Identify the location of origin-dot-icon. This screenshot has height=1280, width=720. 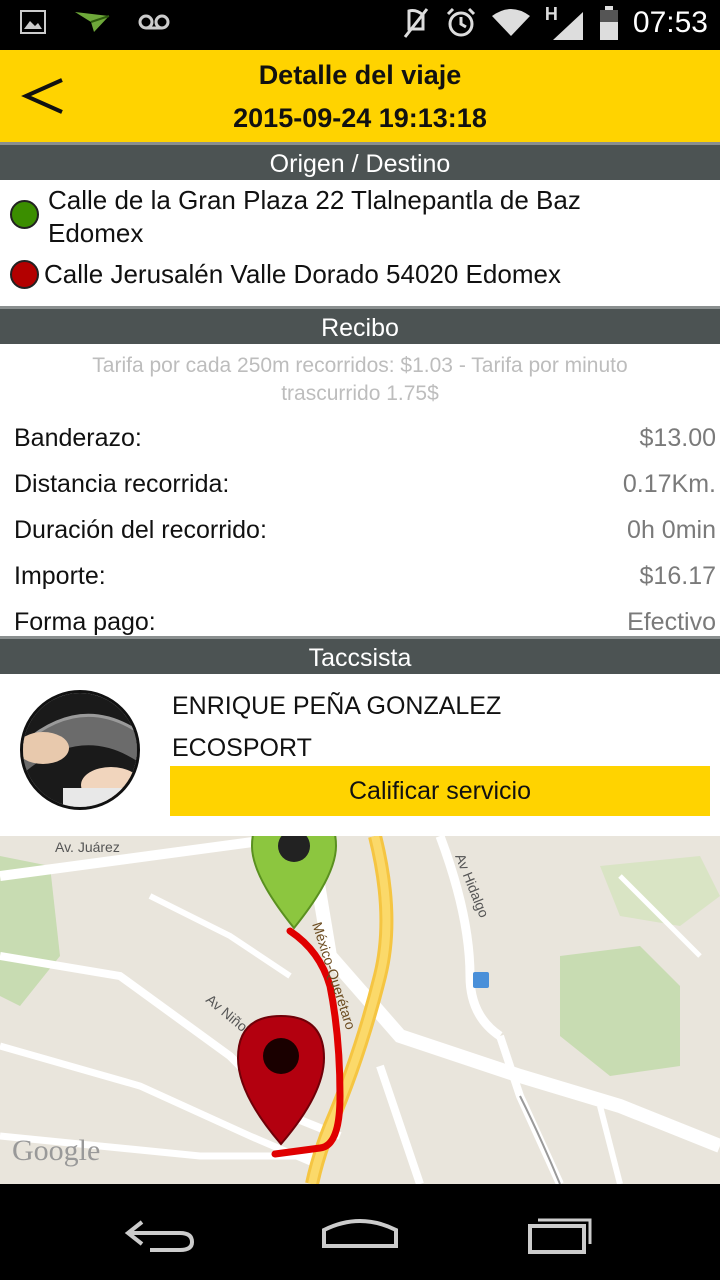
(24, 214).